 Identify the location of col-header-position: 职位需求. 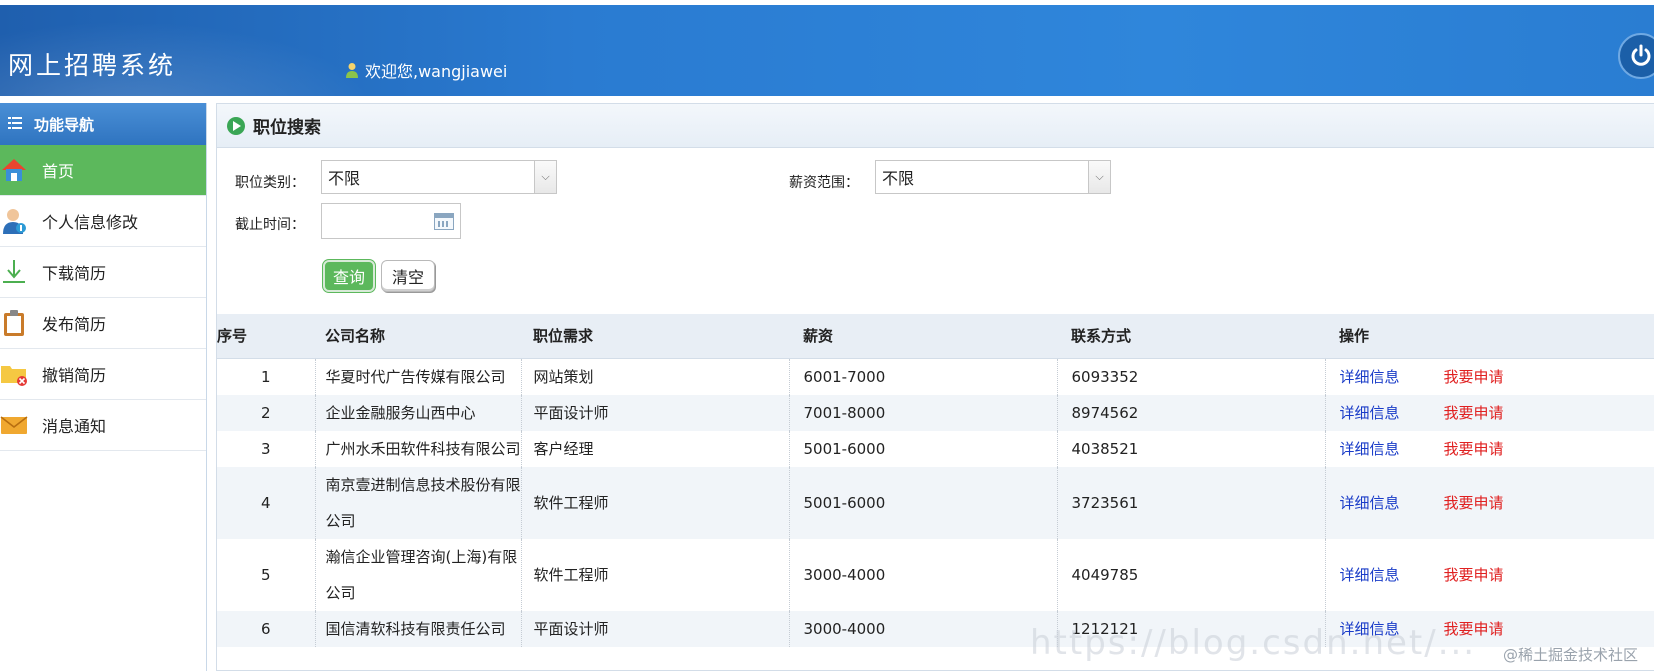
(655, 336).